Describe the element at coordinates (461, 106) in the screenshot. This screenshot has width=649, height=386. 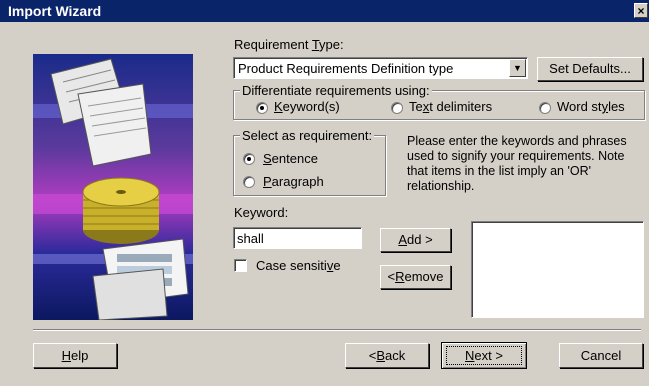
I see `radio-text-delimiters-rest: t delimiters` at that location.